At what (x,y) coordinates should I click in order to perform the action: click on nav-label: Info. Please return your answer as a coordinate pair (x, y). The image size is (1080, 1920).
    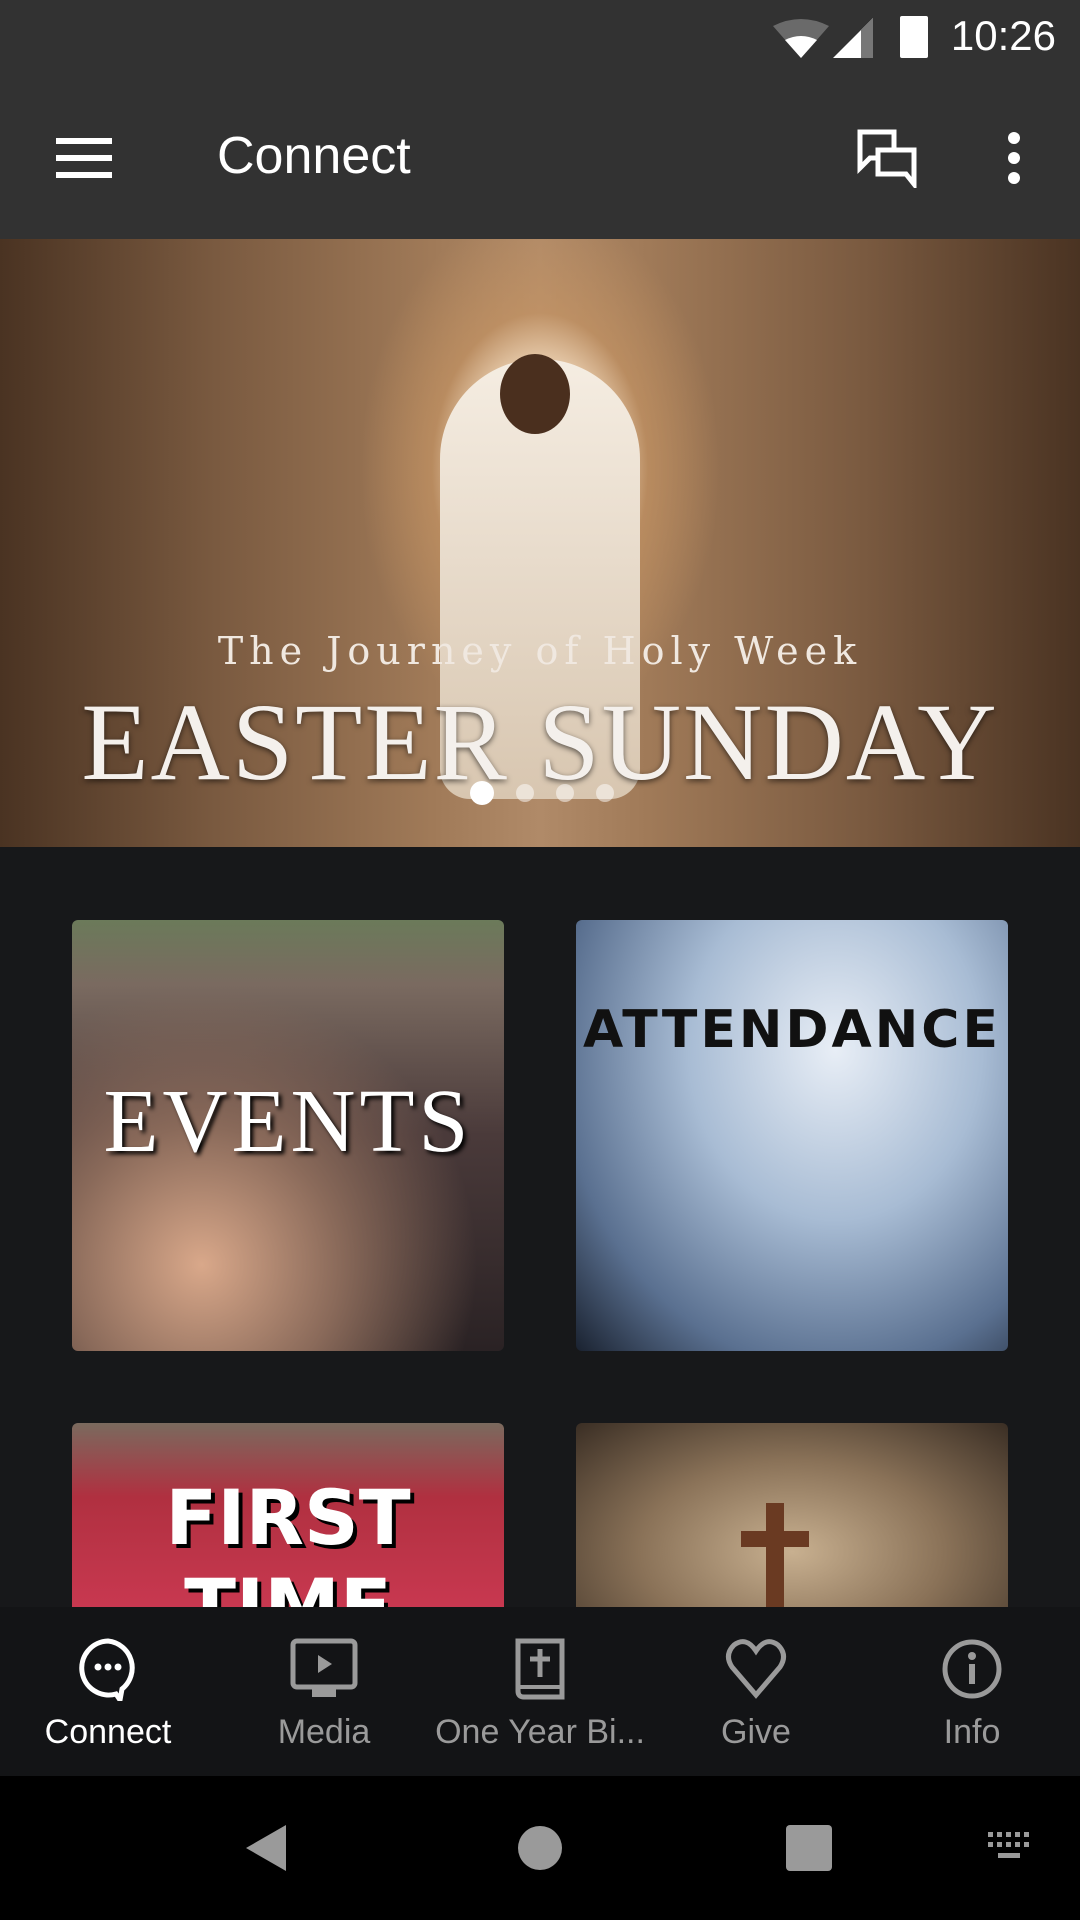
    Looking at the image, I should click on (972, 1732).